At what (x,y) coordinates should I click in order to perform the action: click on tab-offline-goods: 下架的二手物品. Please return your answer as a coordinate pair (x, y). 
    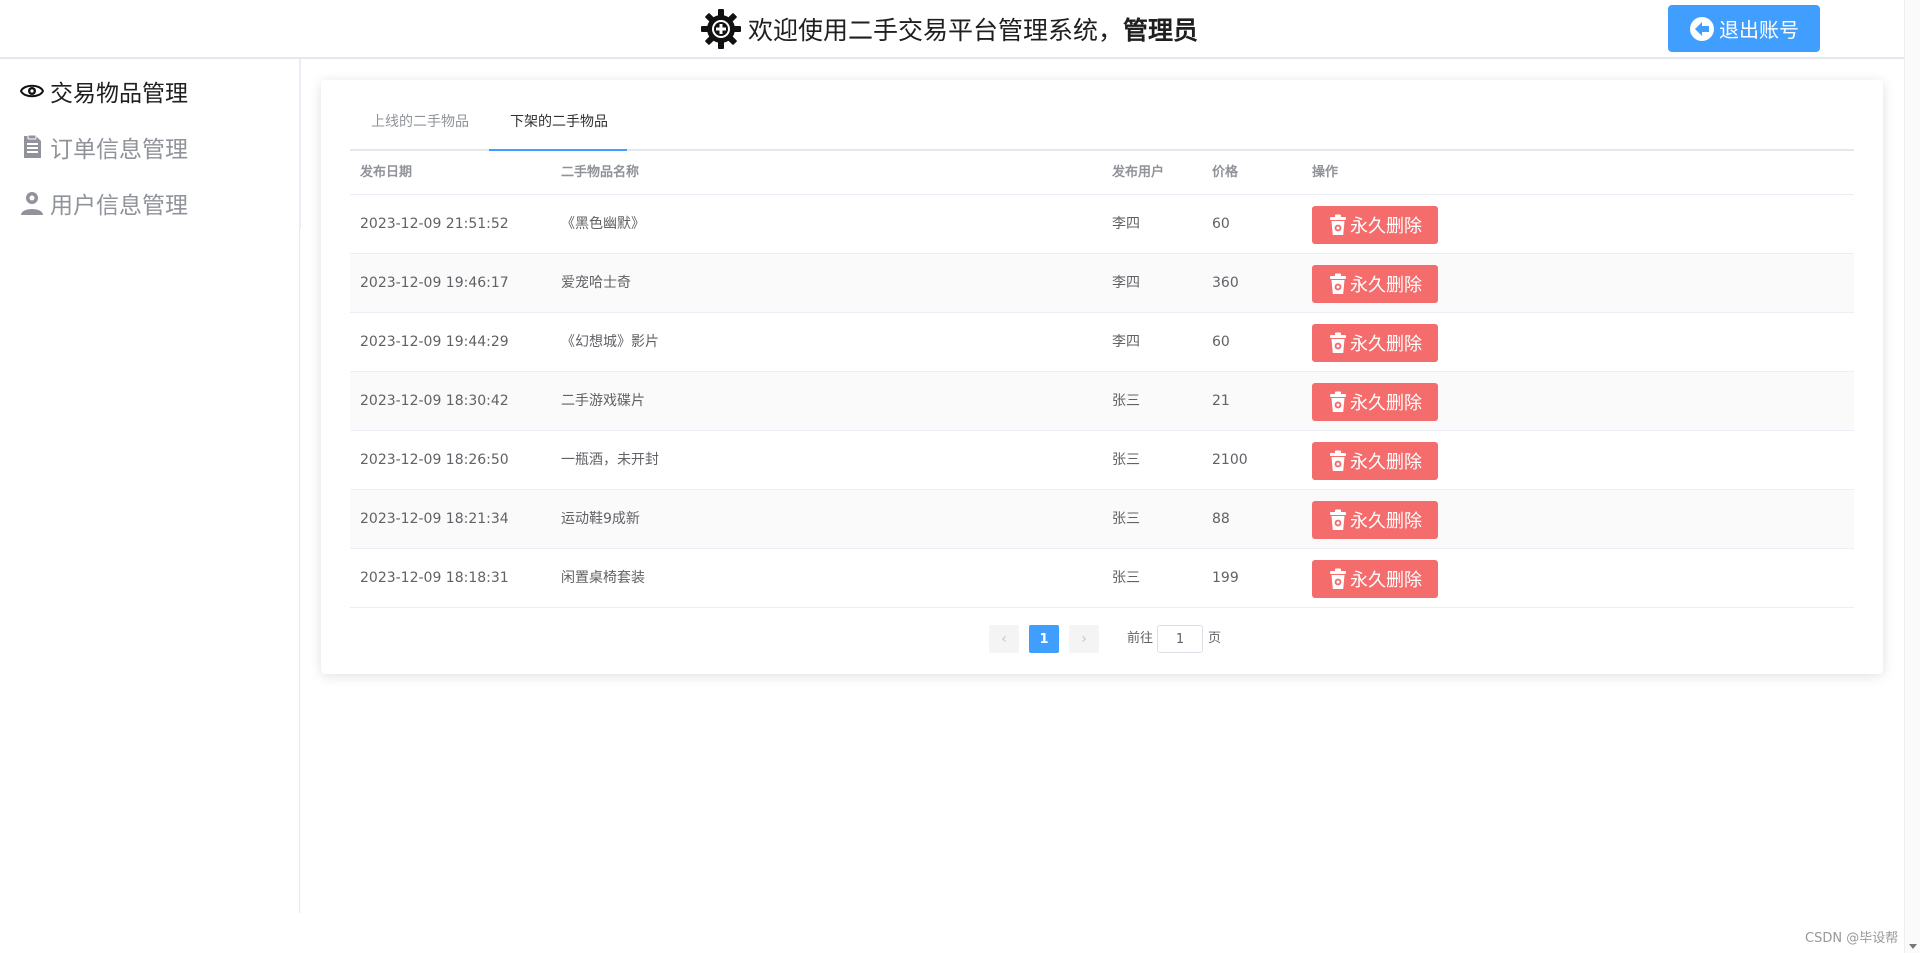
    Looking at the image, I should click on (559, 122).